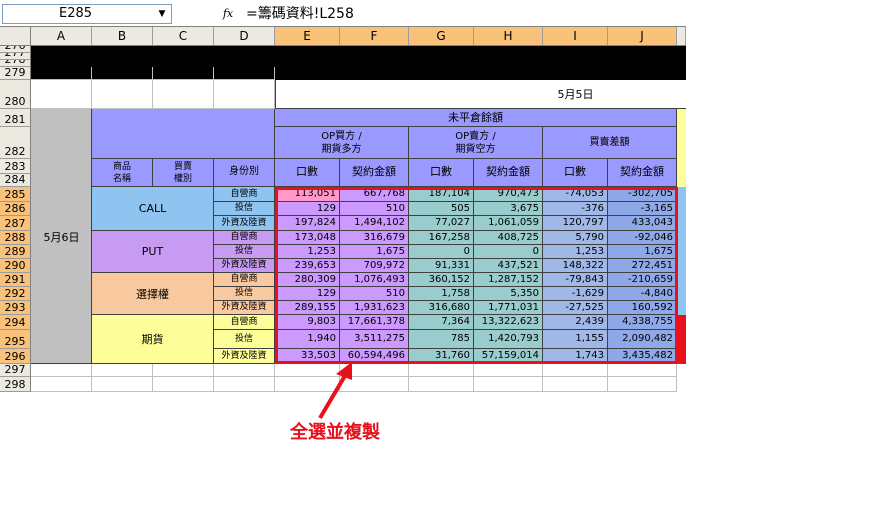 The image size is (895, 508). Describe the element at coordinates (461, 14) in the screenshot. I see `formula-input: =籌碼資料!L258` at that location.